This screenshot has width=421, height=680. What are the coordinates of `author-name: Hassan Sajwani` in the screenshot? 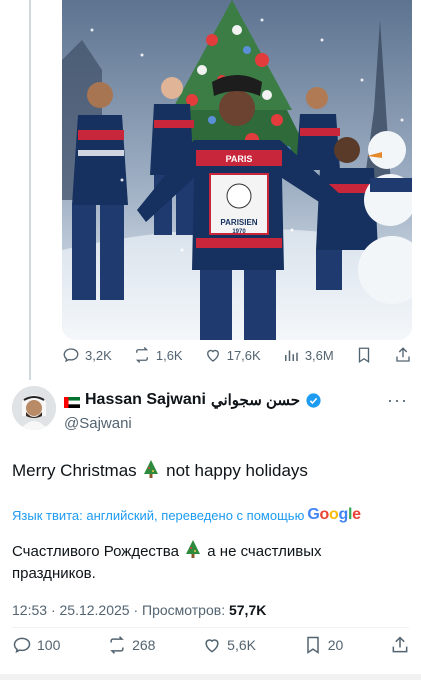 It's located at (145, 400).